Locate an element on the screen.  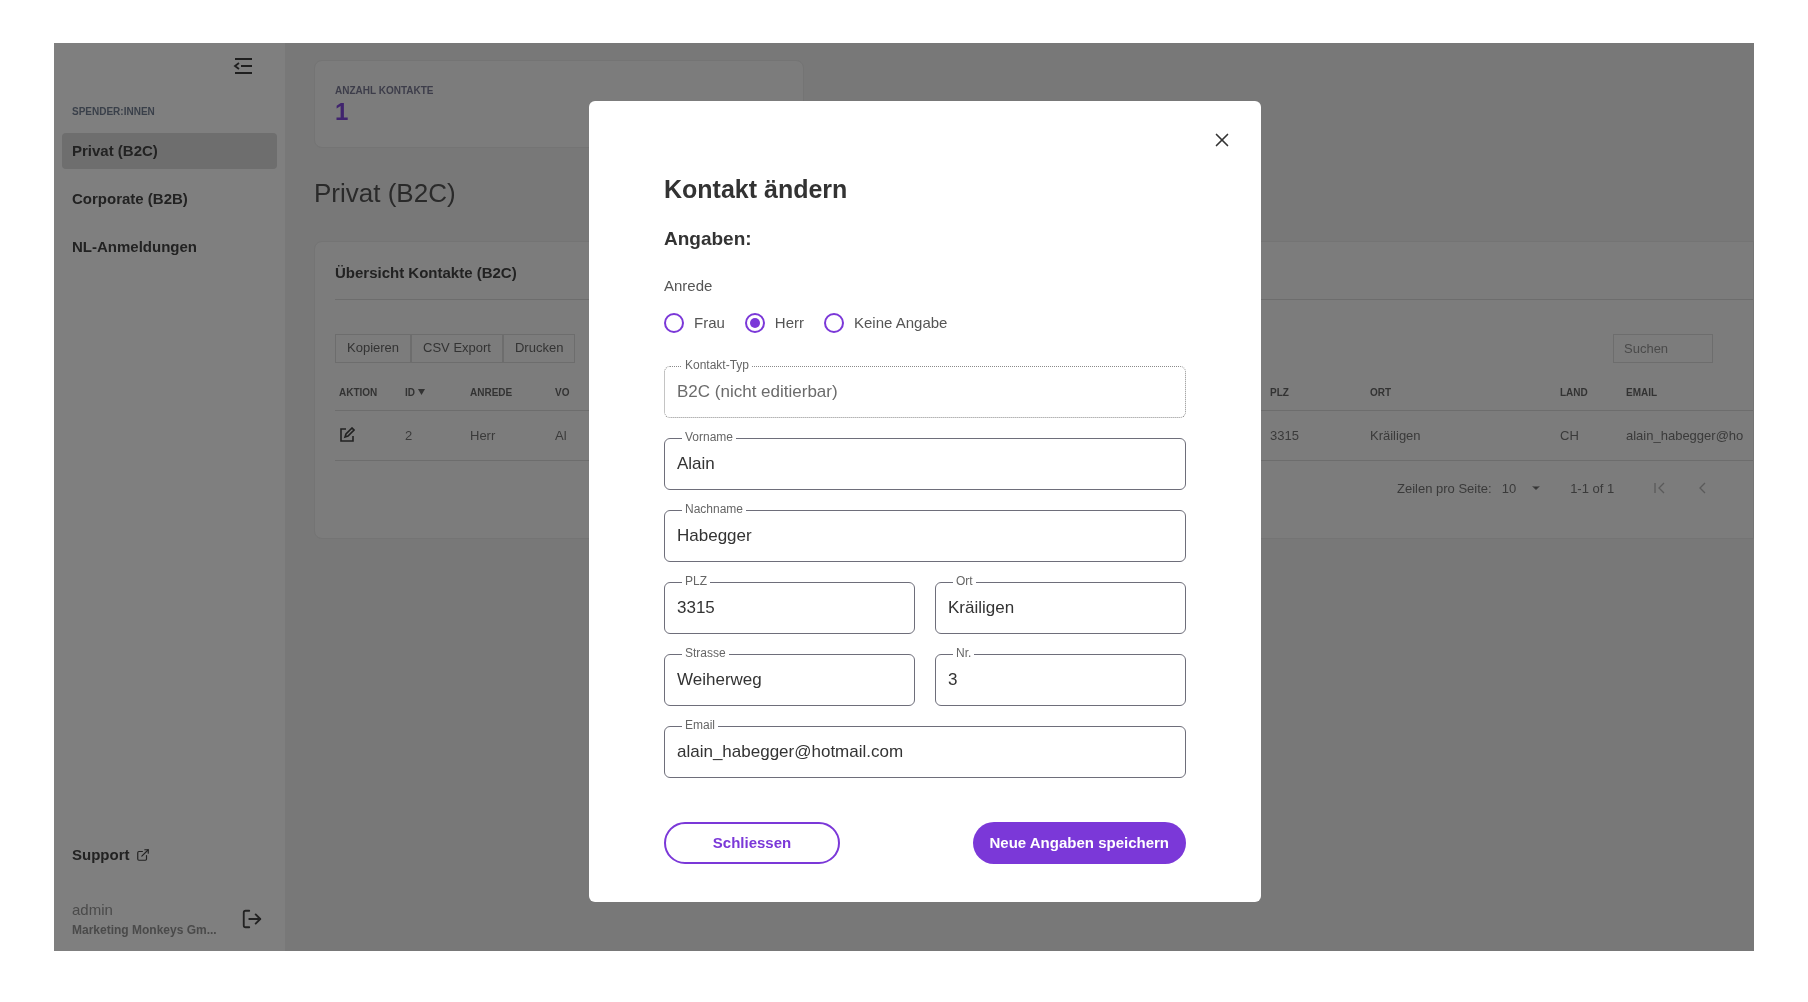
section-title: Angaben: is located at coordinates (708, 238).